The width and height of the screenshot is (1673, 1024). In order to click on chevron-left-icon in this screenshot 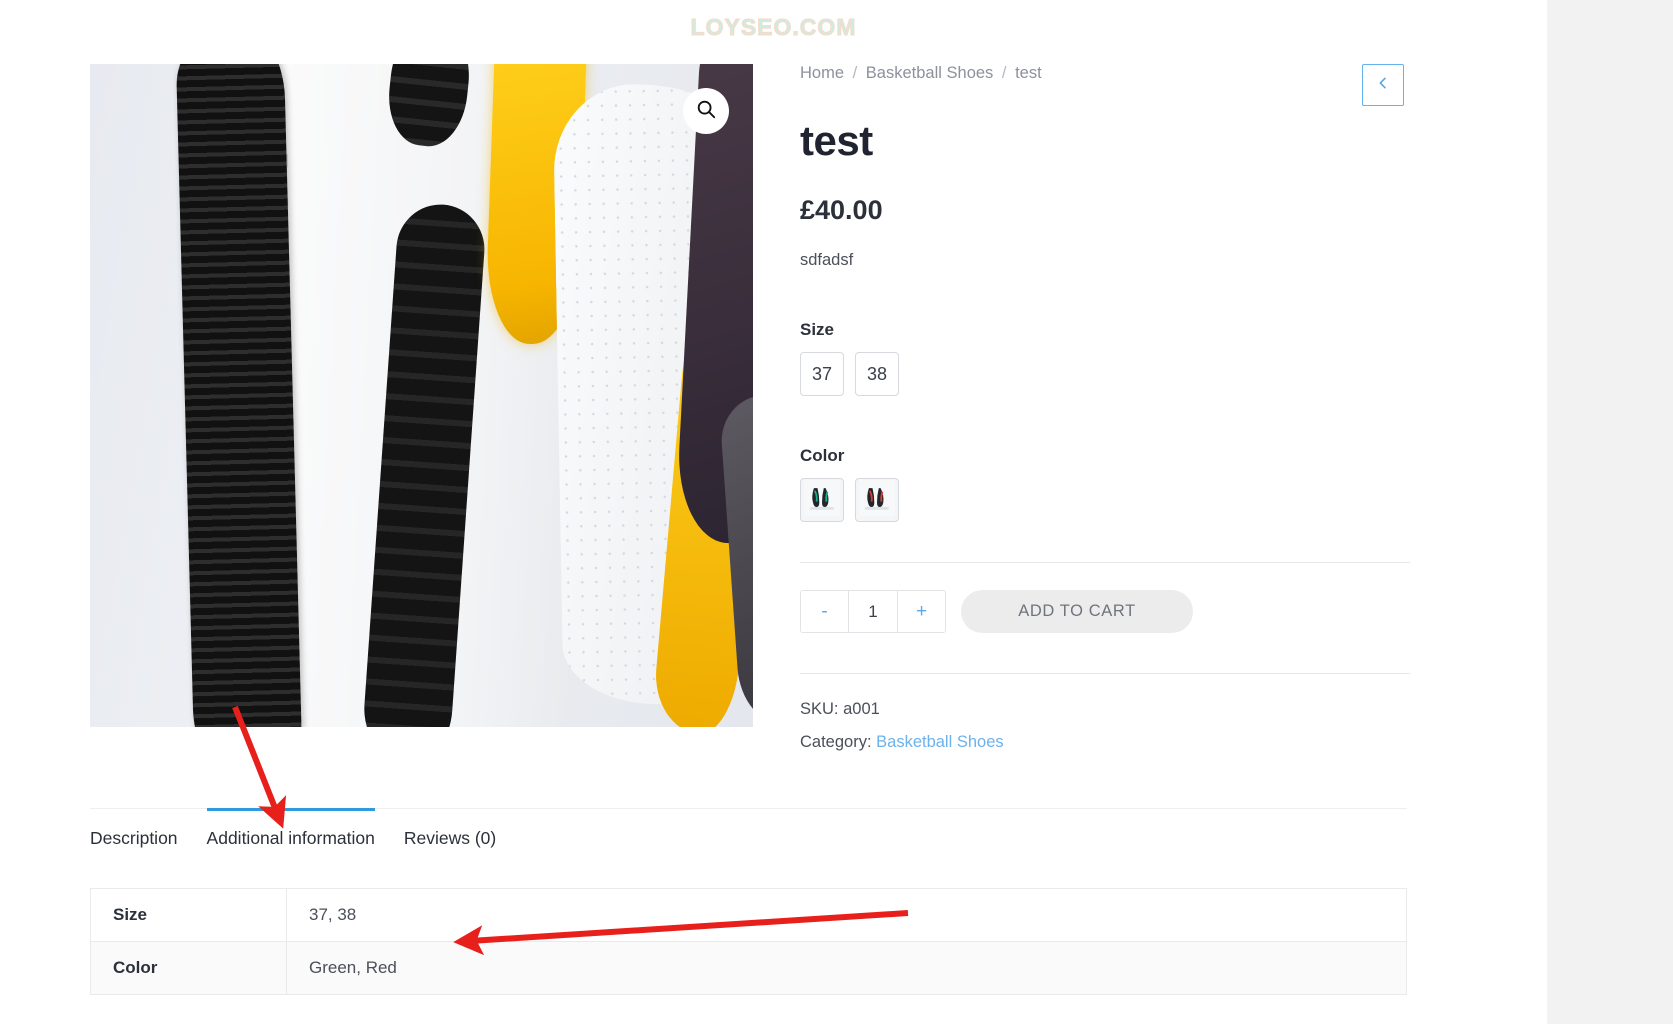, I will do `click(1383, 85)`.